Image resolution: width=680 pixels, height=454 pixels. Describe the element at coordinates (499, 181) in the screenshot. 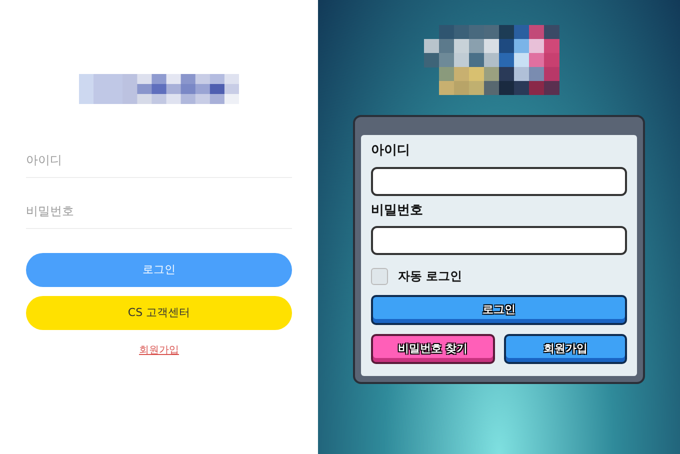

I see `id-field` at that location.